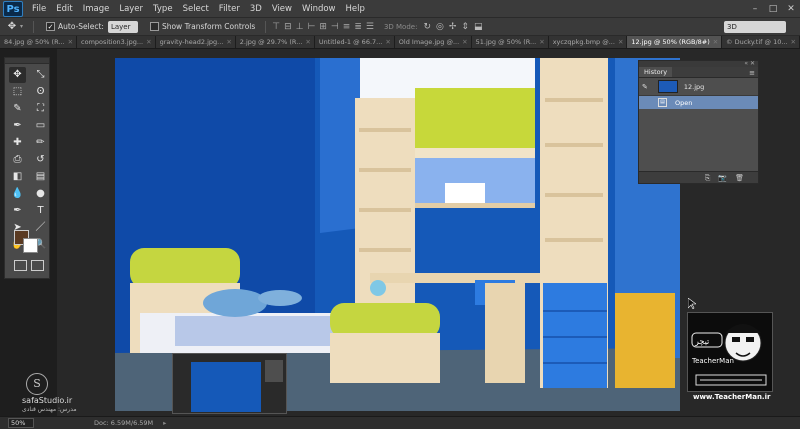  Describe the element at coordinates (288, 27) in the screenshot. I see `align-middle-icon: ⊟` at that location.